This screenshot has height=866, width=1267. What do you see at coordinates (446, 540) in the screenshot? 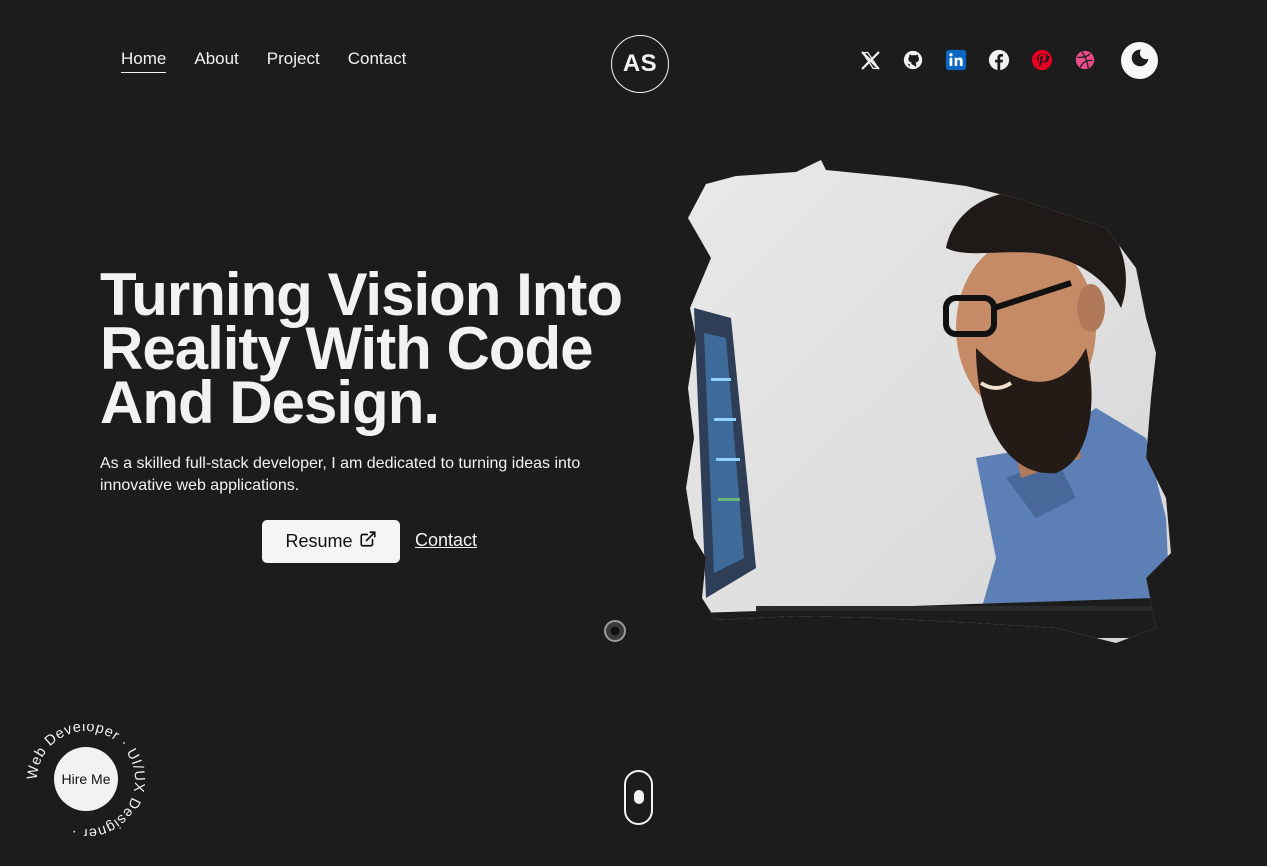
I see `contact-link: Contact` at bounding box center [446, 540].